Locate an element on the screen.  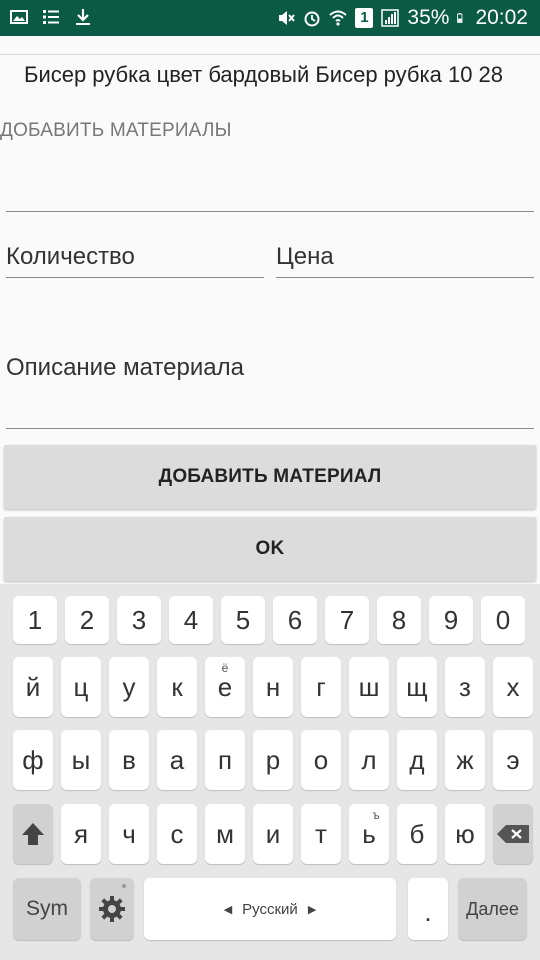
key-ь-superscript: ъ is located at coordinates (376, 815).